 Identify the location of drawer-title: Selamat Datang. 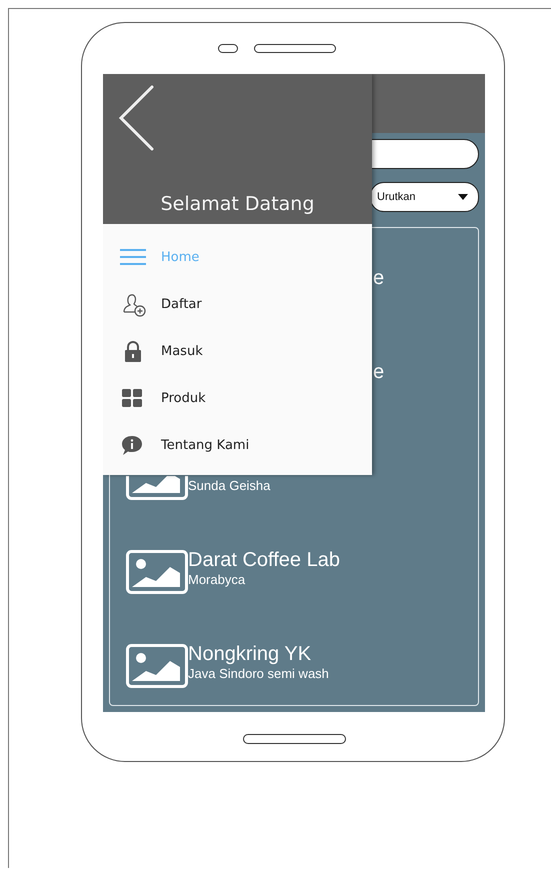
(237, 204).